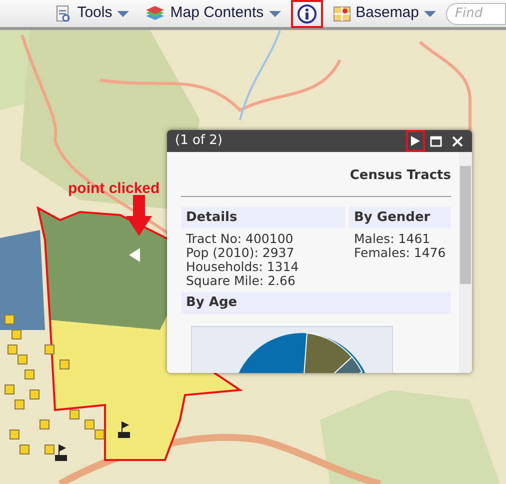 The image size is (506, 484). I want to click on section-heading: By Age, so click(316, 303).